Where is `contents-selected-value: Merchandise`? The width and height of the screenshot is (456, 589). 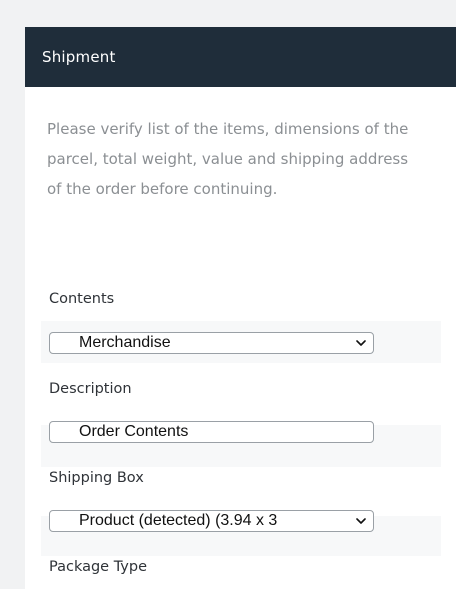
contents-selected-value: Merchandise is located at coordinates (125, 342).